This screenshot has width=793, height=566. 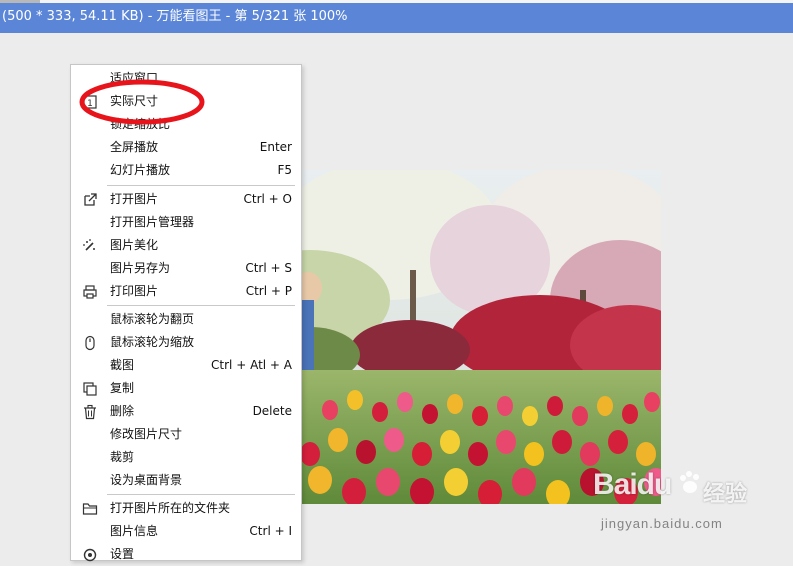 What do you see at coordinates (186, 78) in the screenshot?
I see `menu-item-fit-window: 适应窗口` at bounding box center [186, 78].